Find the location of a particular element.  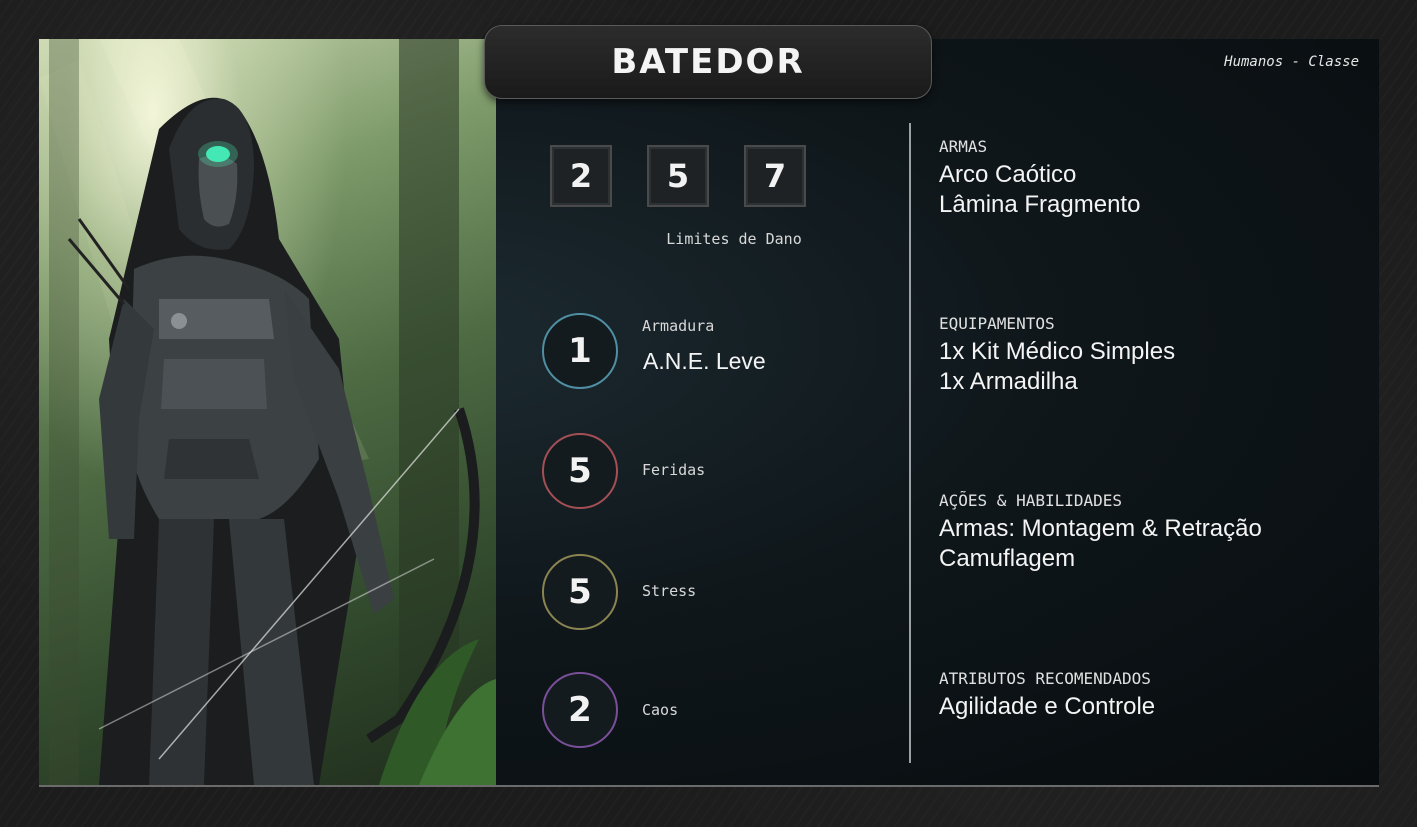

damage-limit-3: 7 is located at coordinates (775, 176).